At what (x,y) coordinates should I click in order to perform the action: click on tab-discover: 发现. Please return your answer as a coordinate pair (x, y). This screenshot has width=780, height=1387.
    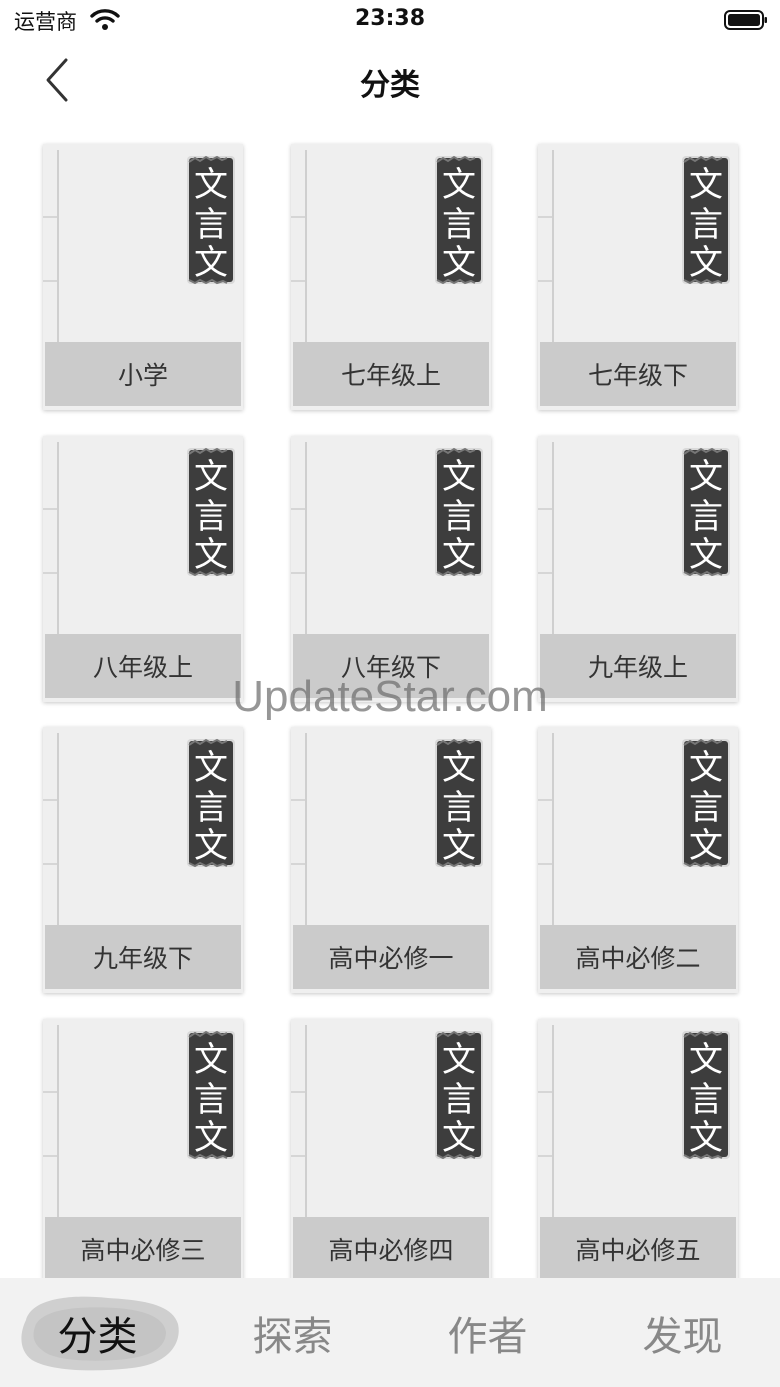
    Looking at the image, I should click on (682, 1332).